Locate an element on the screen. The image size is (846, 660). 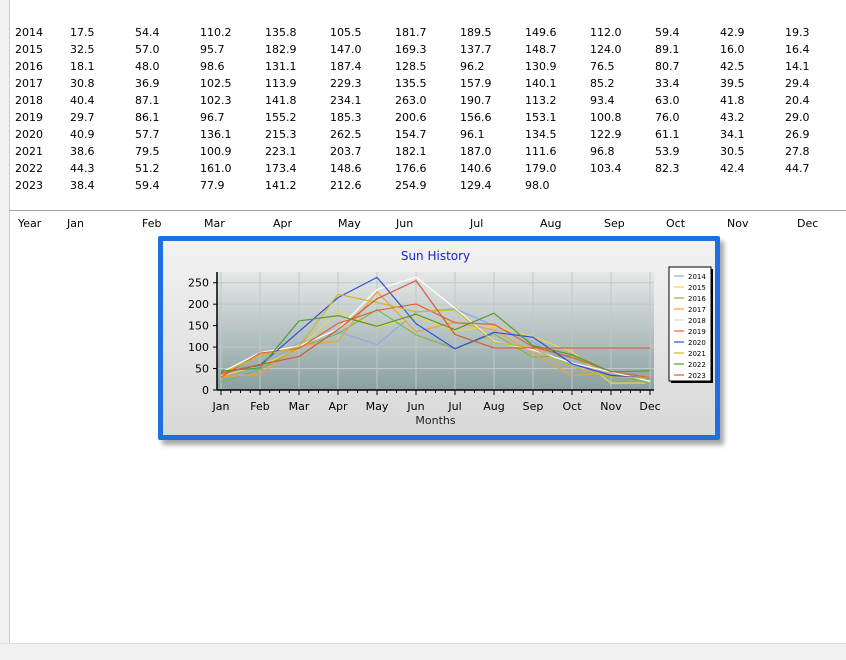
value-cell: 76.0 is located at coordinates (667, 117).